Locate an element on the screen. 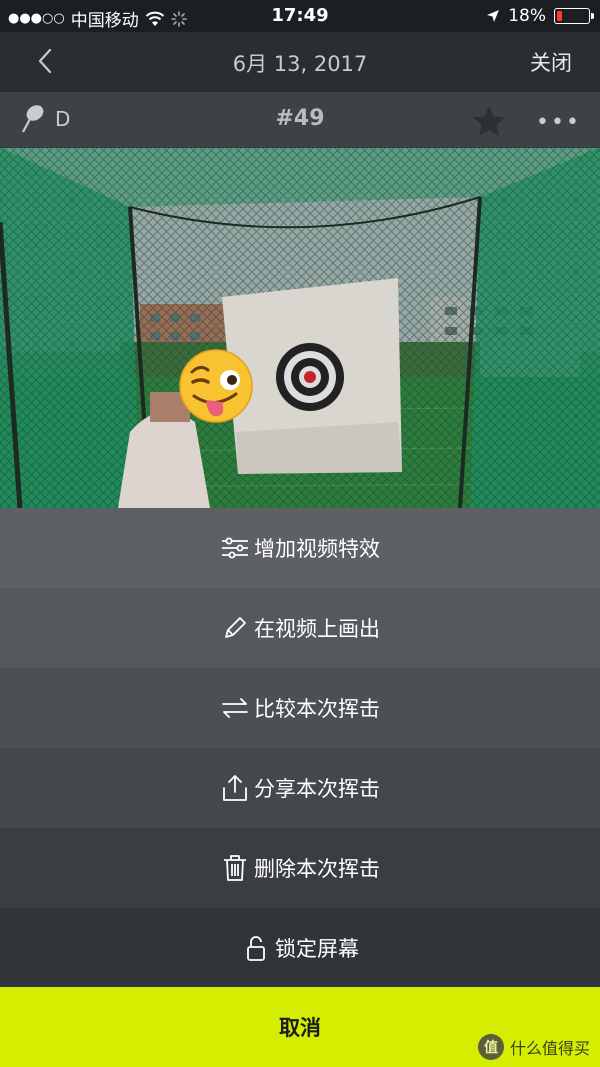 This screenshot has height=1067, width=600. pencil-icon is located at coordinates (235, 627).